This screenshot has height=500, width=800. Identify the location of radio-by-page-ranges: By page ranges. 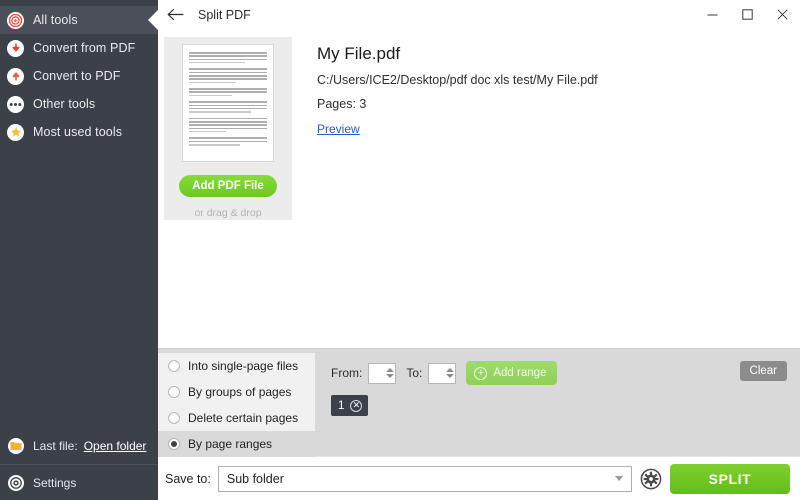
(236, 444).